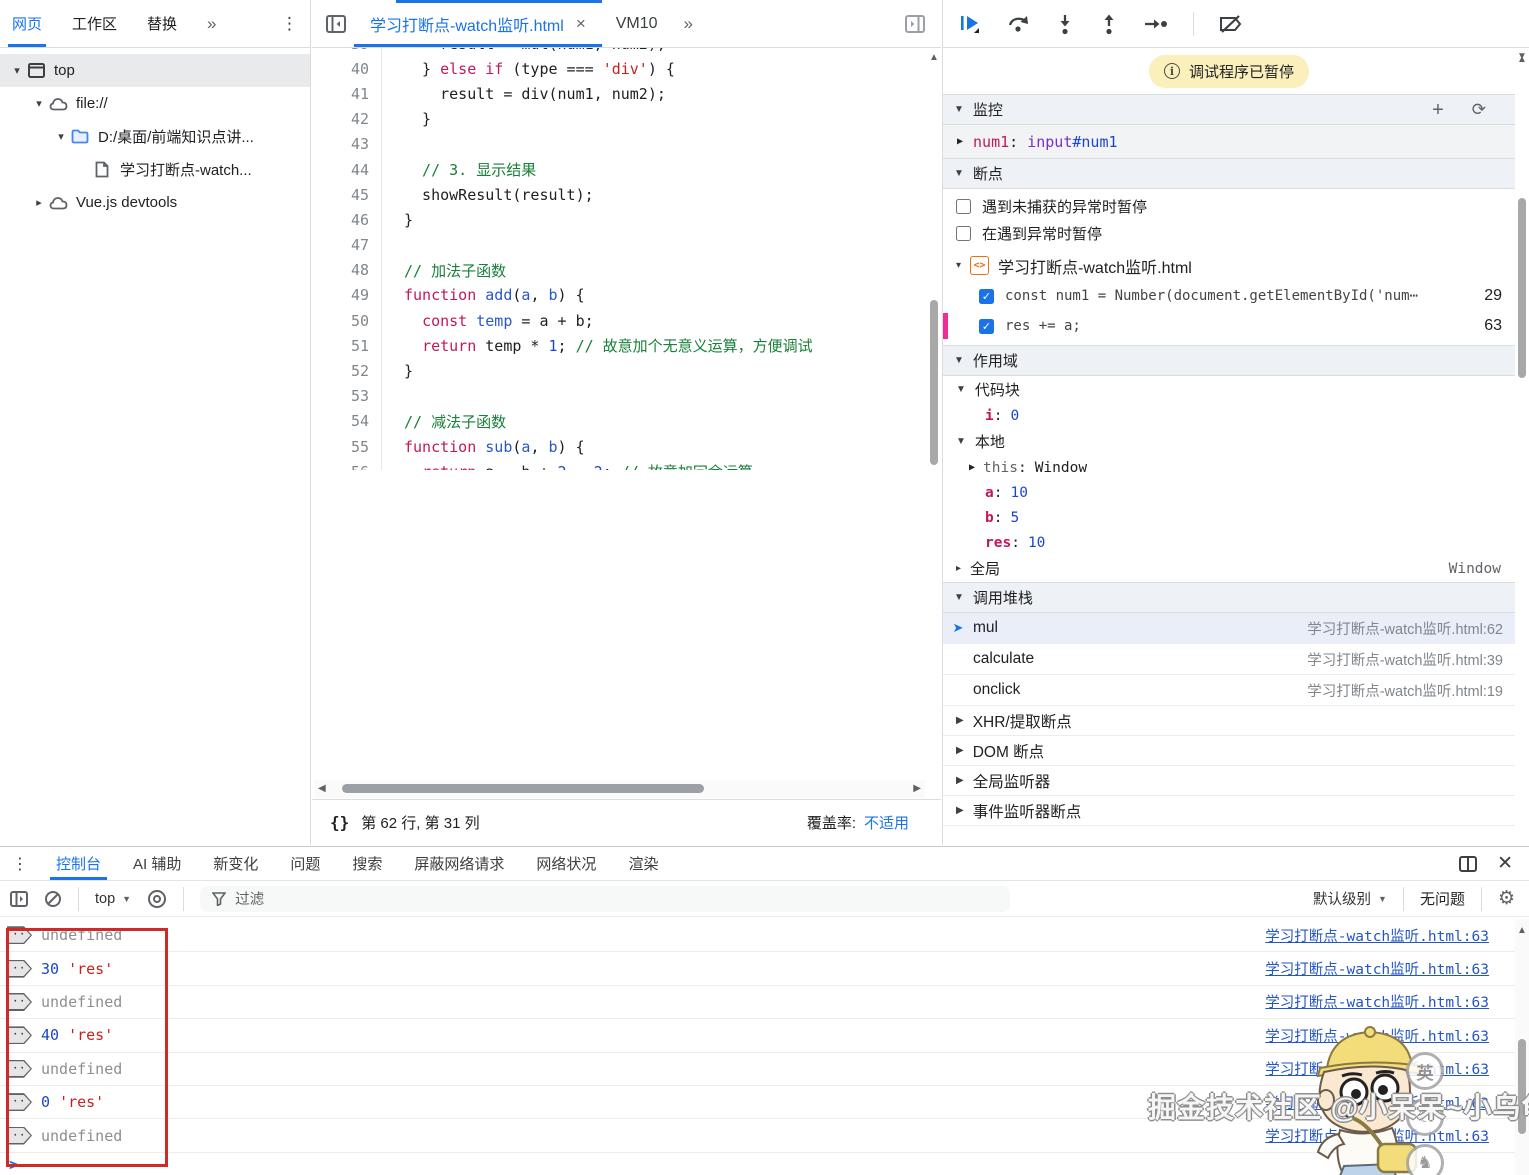  I want to click on console-message-row: ·· undefined 学习打断点-watch监听.html:63, so click(757, 936).